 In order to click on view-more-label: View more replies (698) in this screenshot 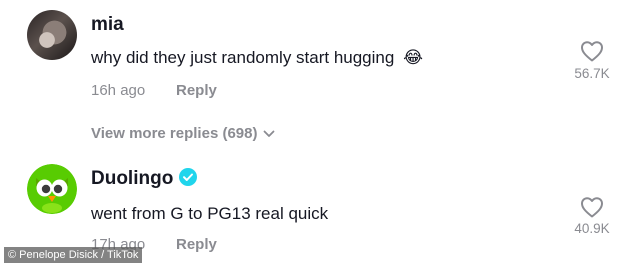, I will do `click(174, 133)`.